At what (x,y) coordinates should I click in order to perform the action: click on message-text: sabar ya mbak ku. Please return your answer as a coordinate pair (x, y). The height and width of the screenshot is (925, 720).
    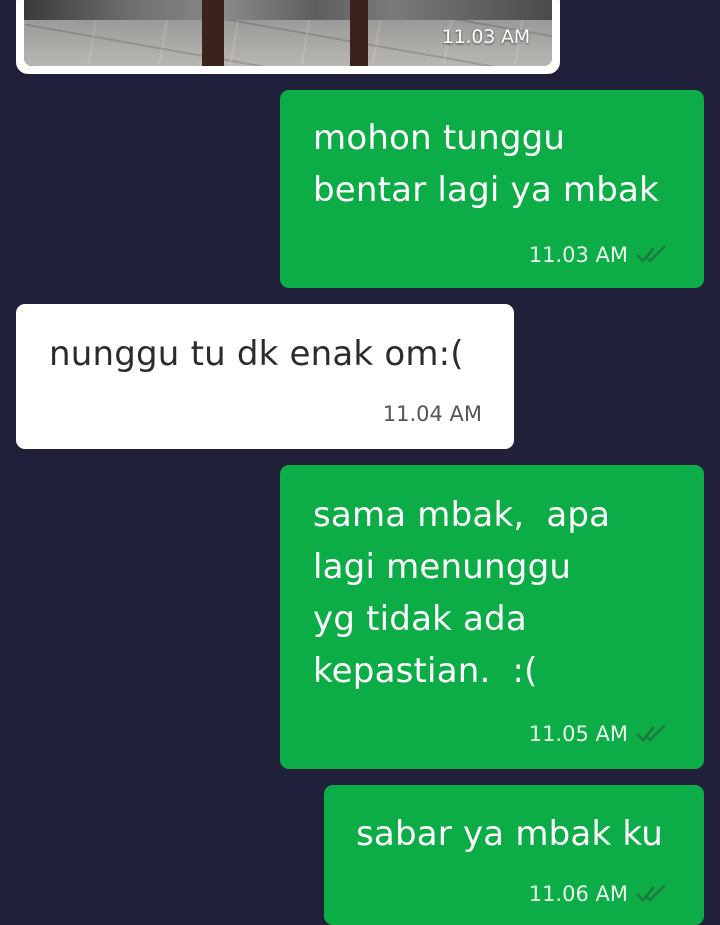
    Looking at the image, I should click on (509, 834).